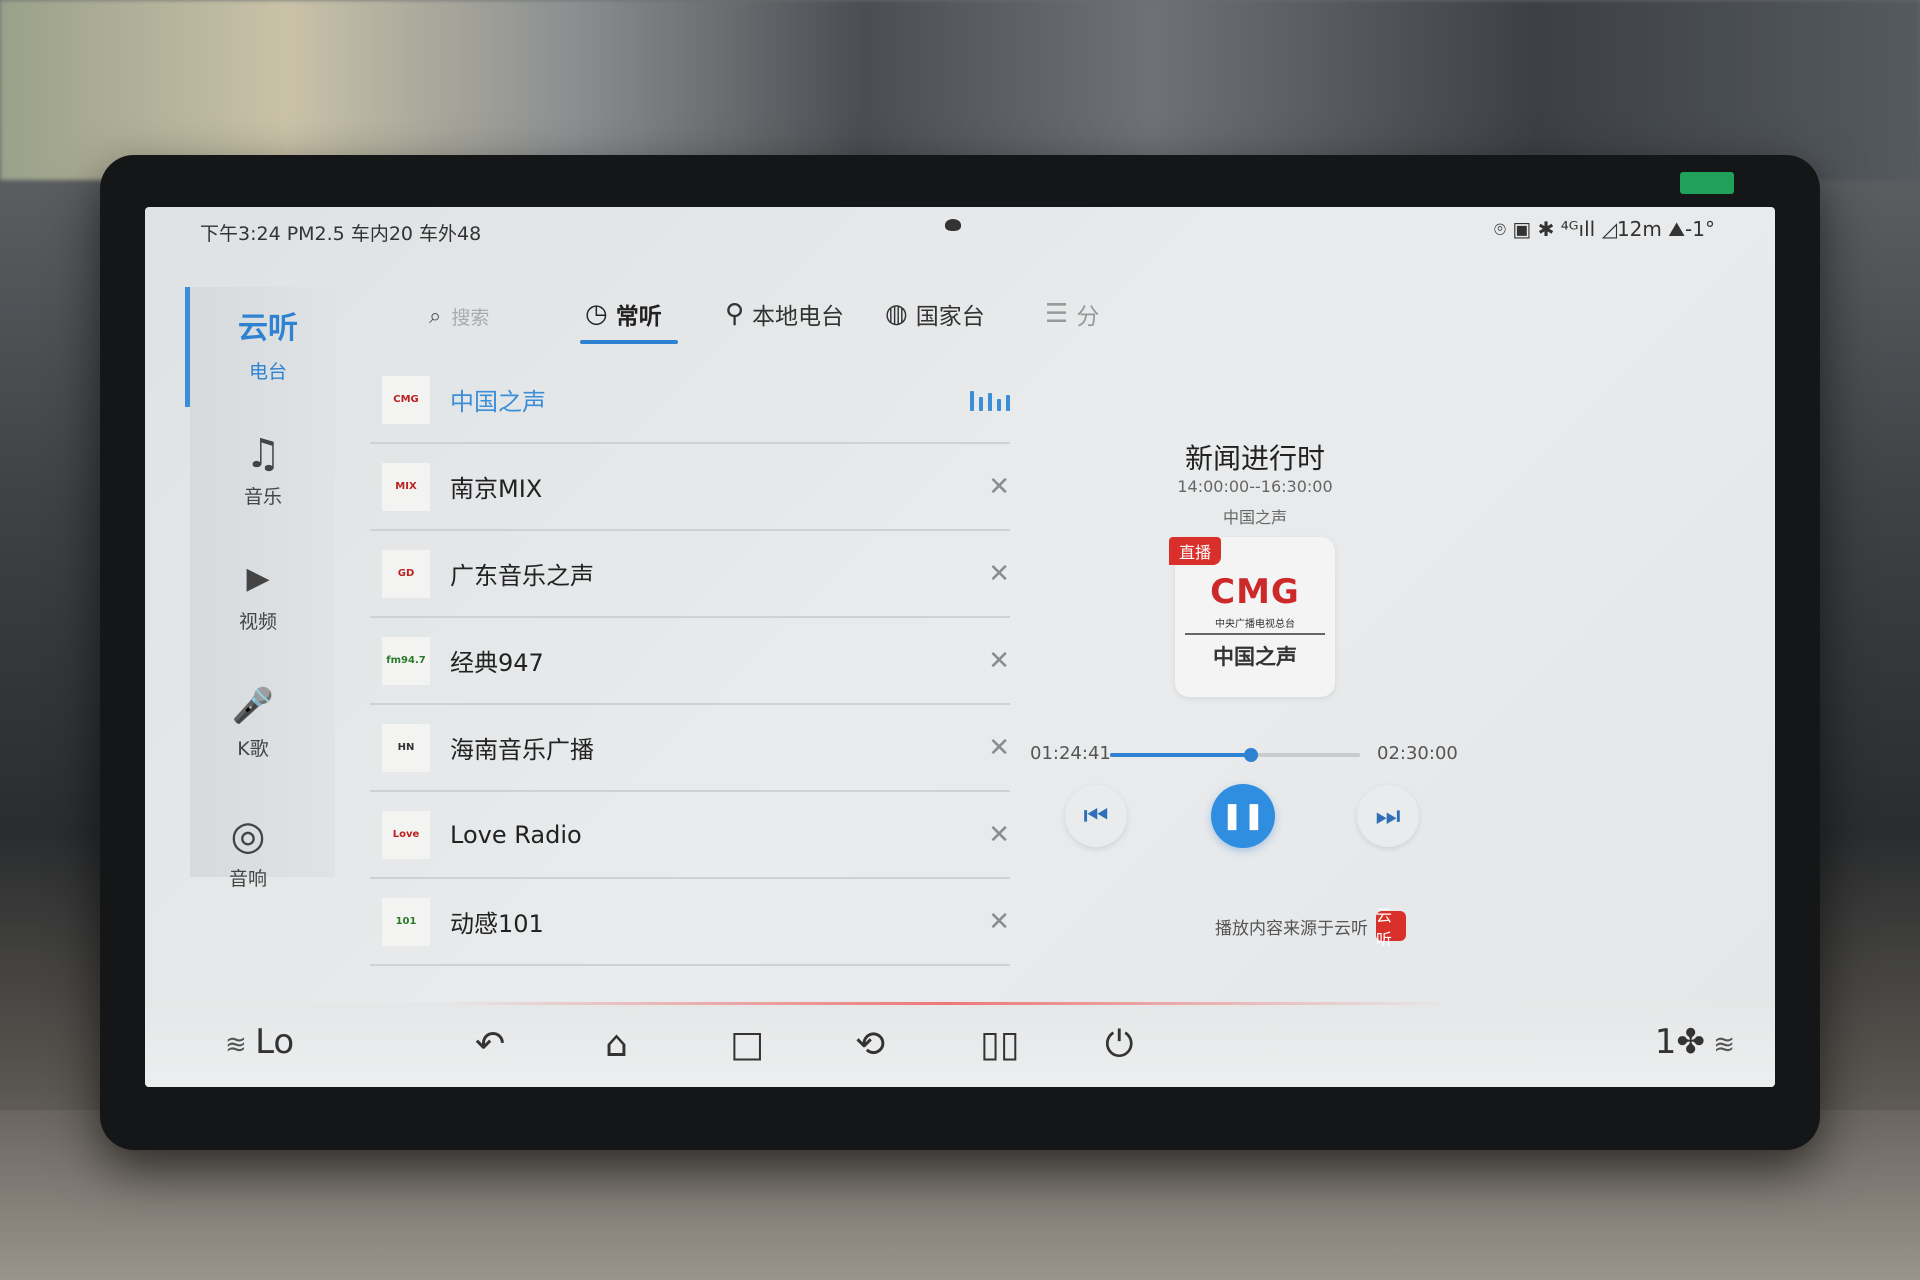 The width and height of the screenshot is (1920, 1280). Describe the element at coordinates (1255, 486) in the screenshot. I see `program-time-range: 14:00:00--16:30:00` at that location.